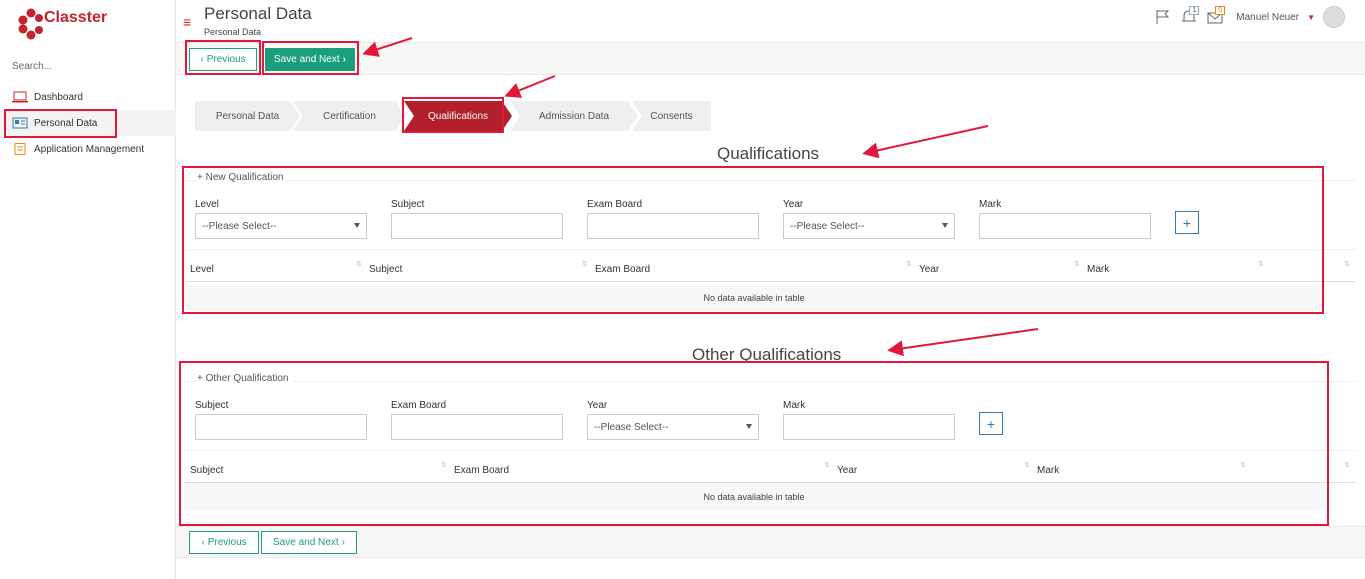 This screenshot has height=579, width=1365. What do you see at coordinates (207, 204) in the screenshot?
I see `level-label: Level` at bounding box center [207, 204].